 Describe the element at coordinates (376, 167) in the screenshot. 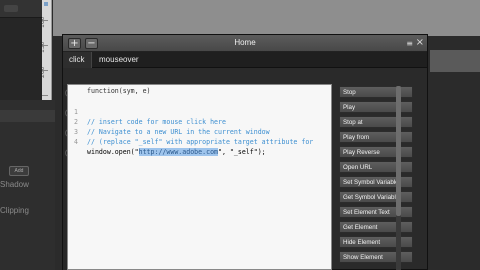

I see `snippet-open-url-button: Open URL` at that location.